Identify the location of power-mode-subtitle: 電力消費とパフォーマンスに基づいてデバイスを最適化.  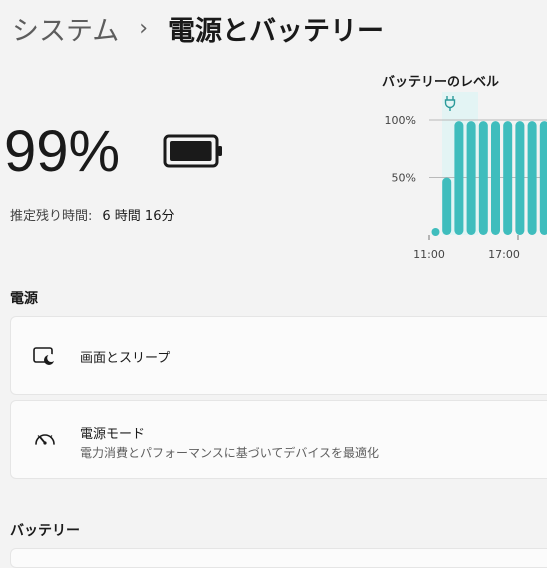
(230, 453).